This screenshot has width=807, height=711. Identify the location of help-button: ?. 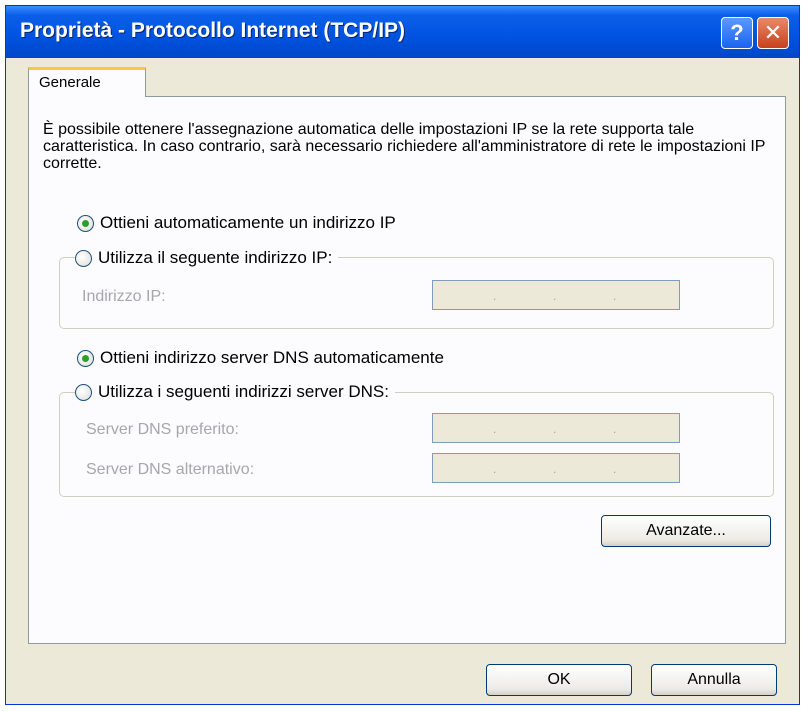
(737, 33).